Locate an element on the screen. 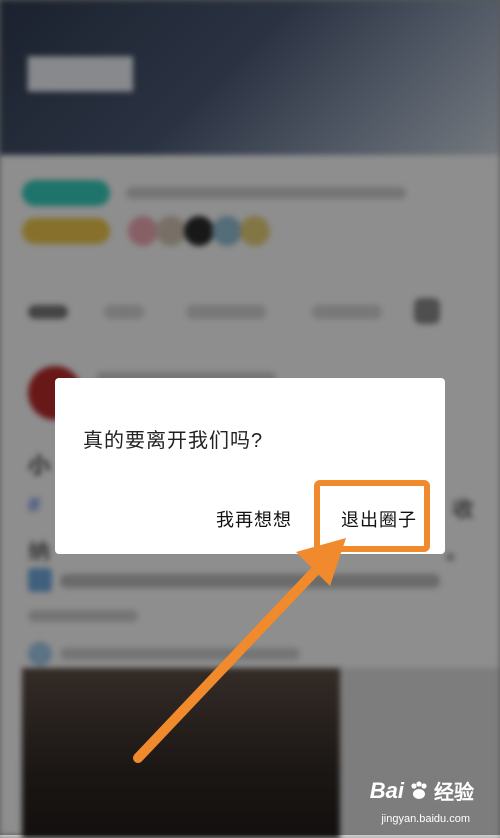  think-again-button: 我再想想 is located at coordinates (254, 519).